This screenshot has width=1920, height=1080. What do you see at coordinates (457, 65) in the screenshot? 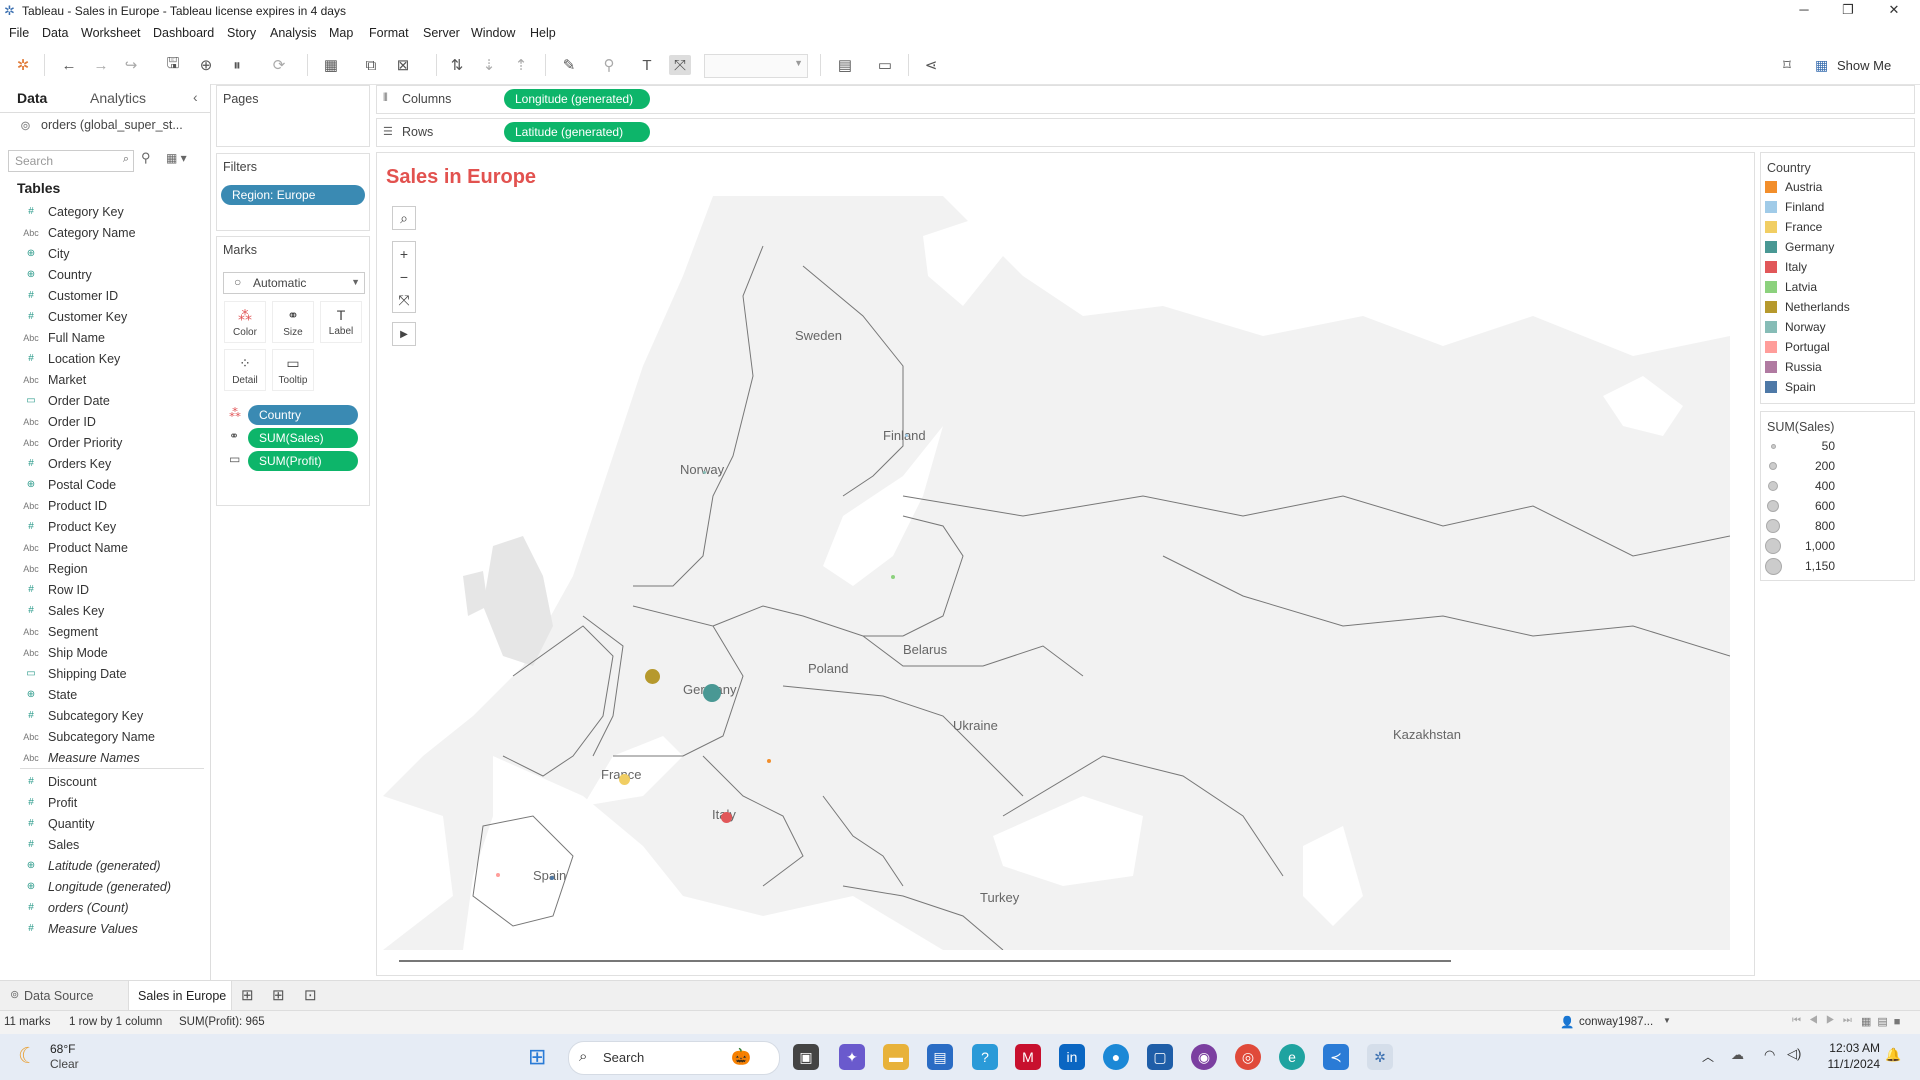
I see `swap-rows-columns-icon: ⇅` at bounding box center [457, 65].